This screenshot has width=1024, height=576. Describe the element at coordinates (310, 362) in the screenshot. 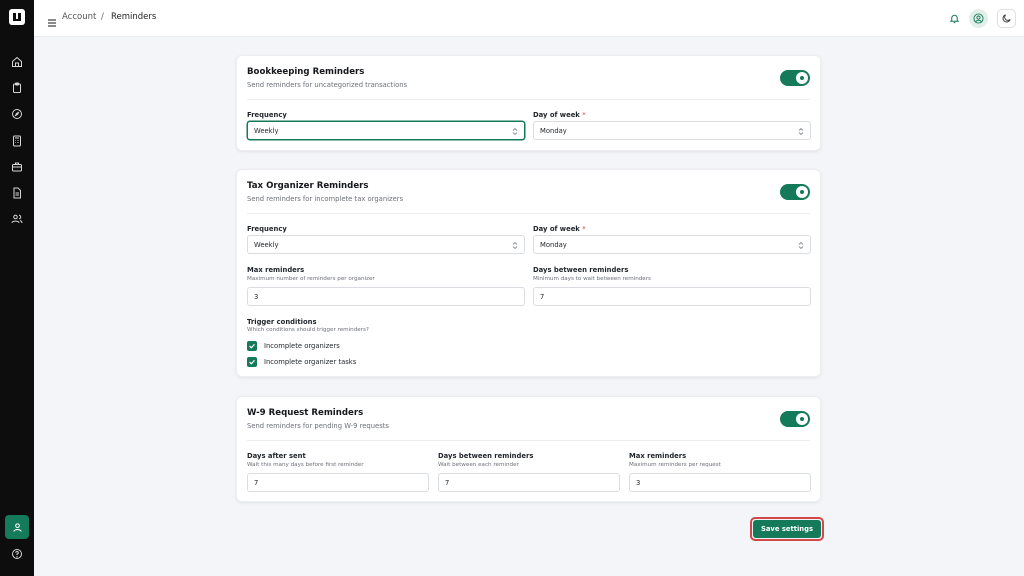

I see `incomplete-organizer-tasks-label: Incomplete organizer tasks` at that location.